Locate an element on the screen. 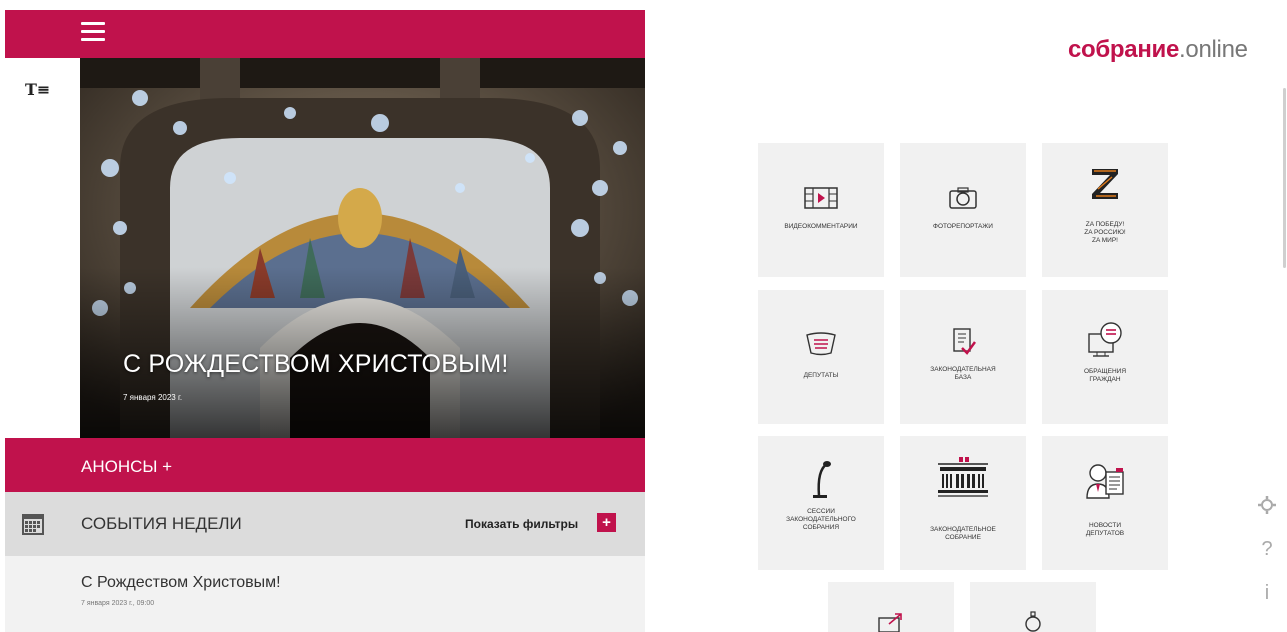 The height and width of the screenshot is (632, 1287). side-toolbar: ? i is located at coordinates (1267, 551).